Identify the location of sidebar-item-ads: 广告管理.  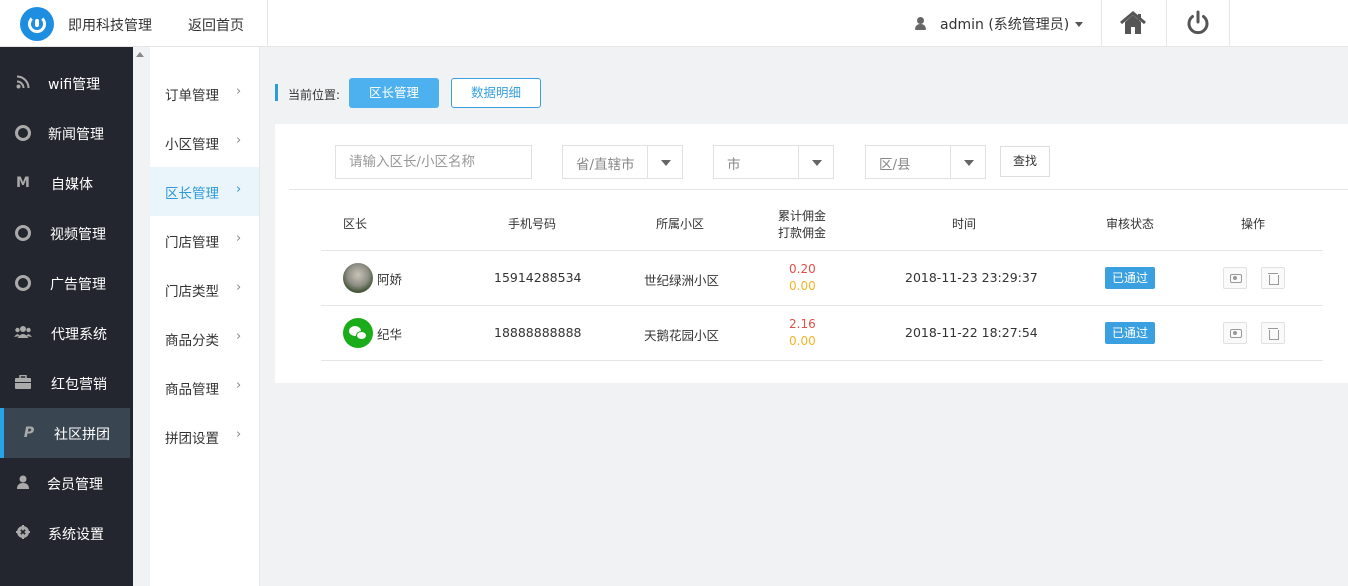
(66, 283).